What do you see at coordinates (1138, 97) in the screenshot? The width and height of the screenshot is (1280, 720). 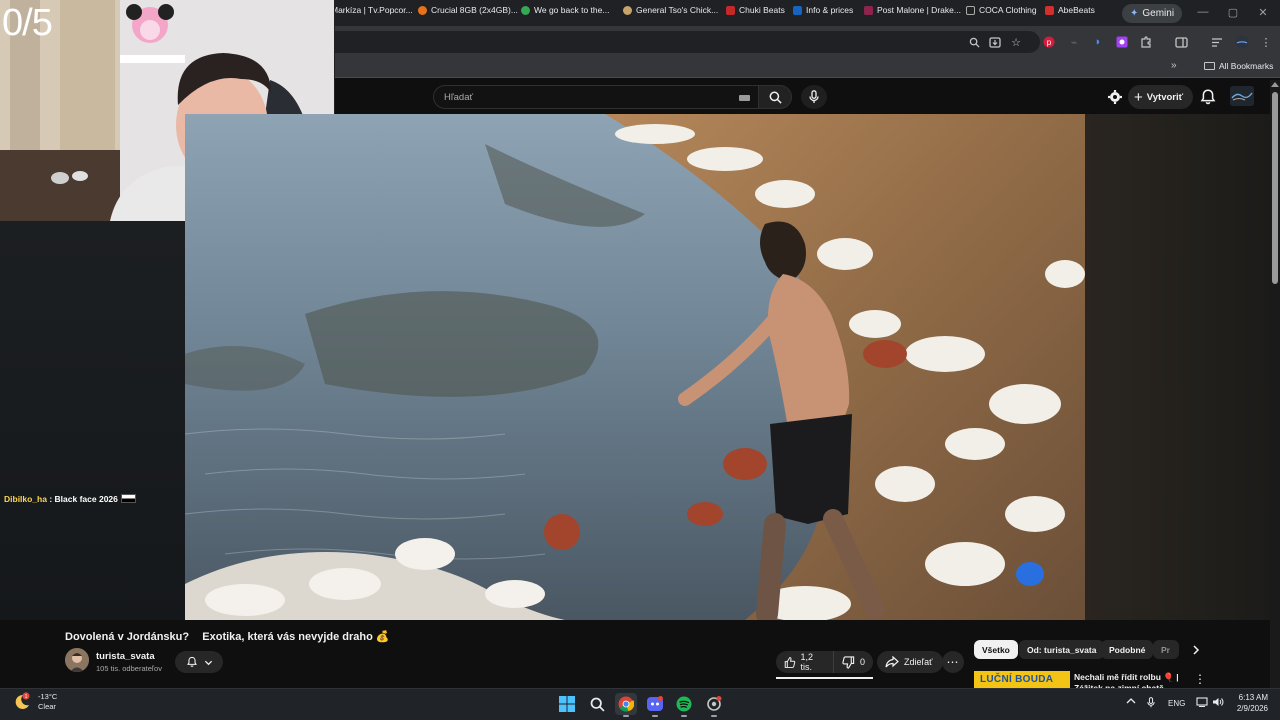 I see `plus-icon: +` at bounding box center [1138, 97].